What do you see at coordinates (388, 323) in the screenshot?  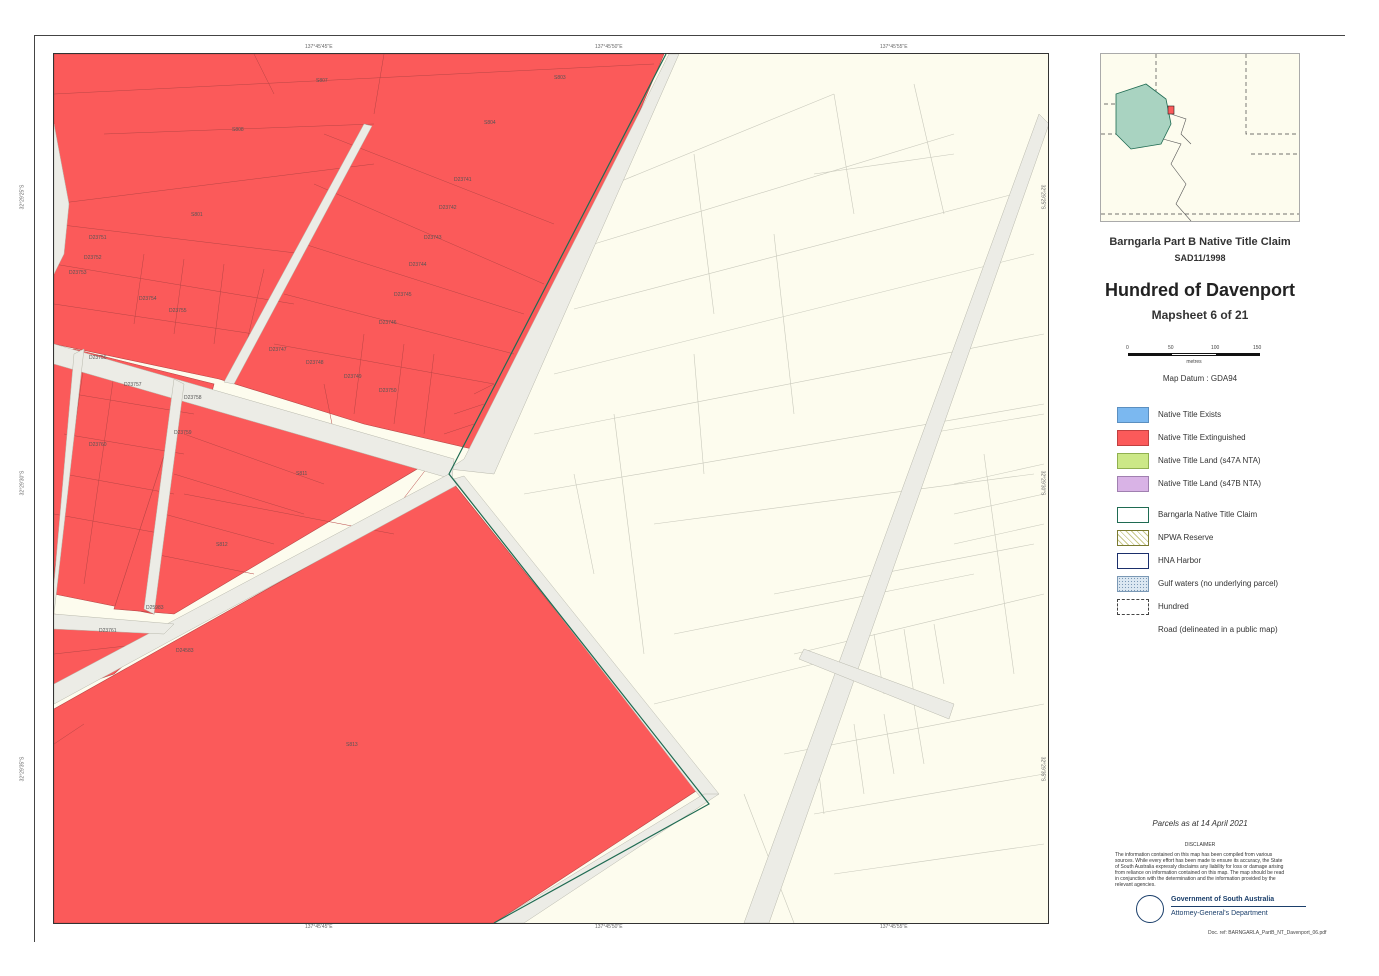 I see `parcel-label: D23746` at bounding box center [388, 323].